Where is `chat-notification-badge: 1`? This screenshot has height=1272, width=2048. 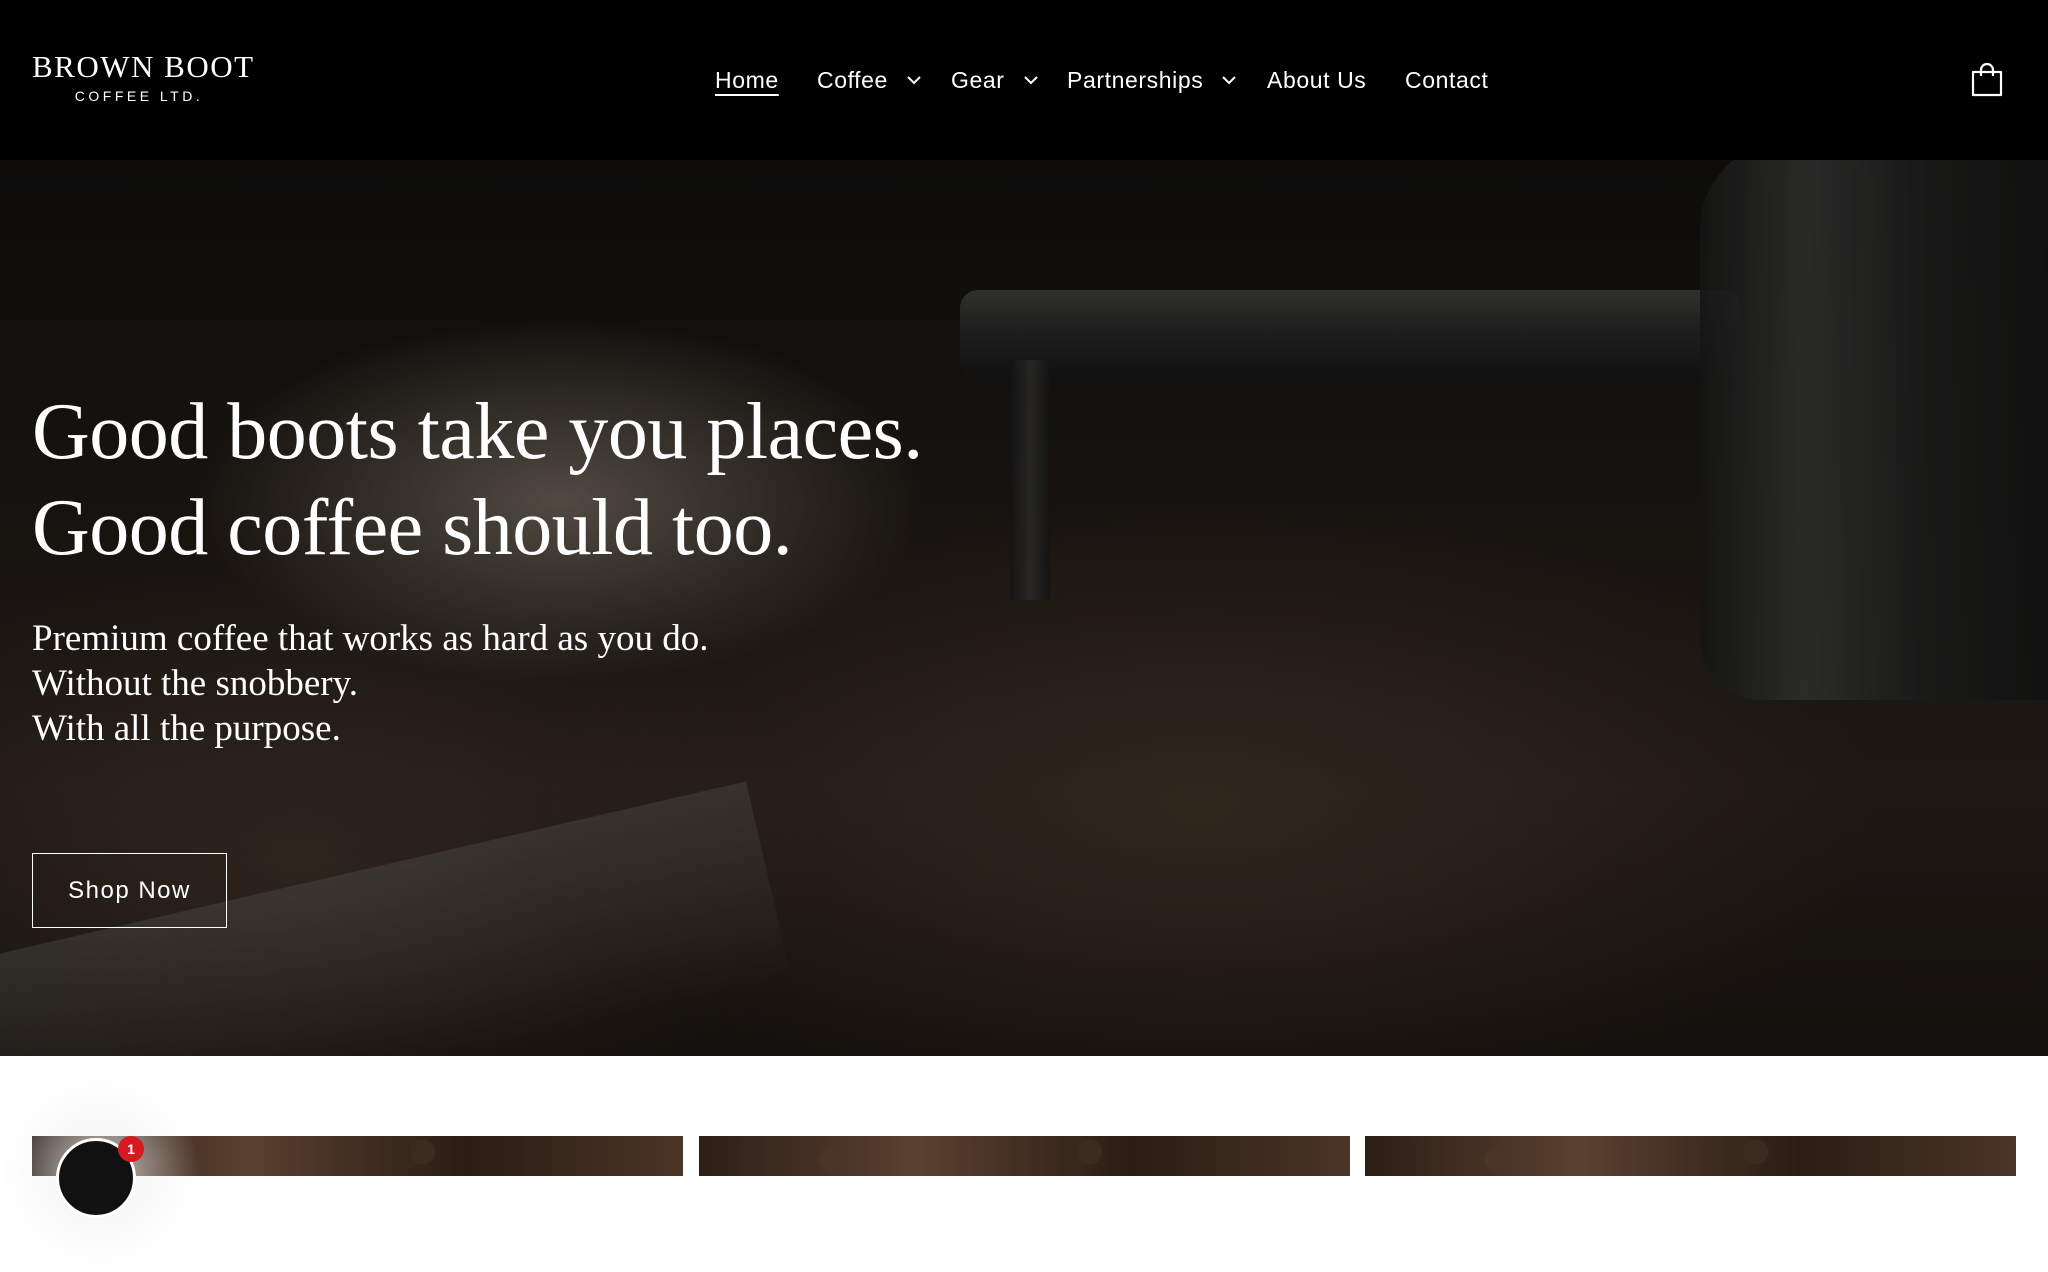
chat-notification-badge: 1 is located at coordinates (131, 1149).